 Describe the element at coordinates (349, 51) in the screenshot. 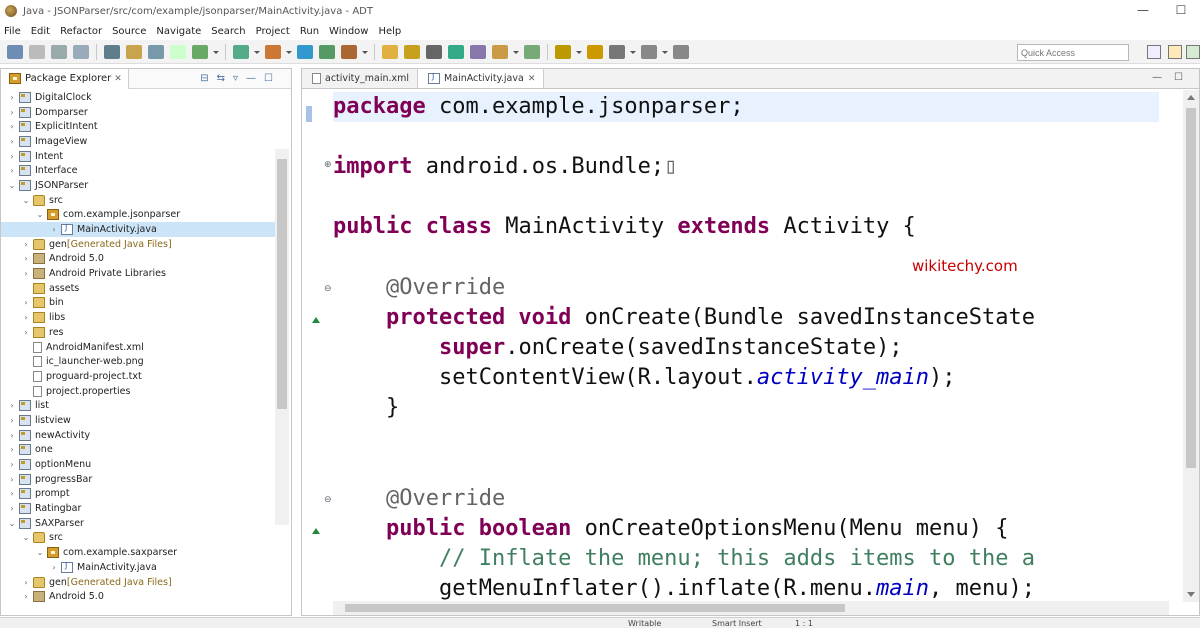

I see `open-type-icon` at that location.